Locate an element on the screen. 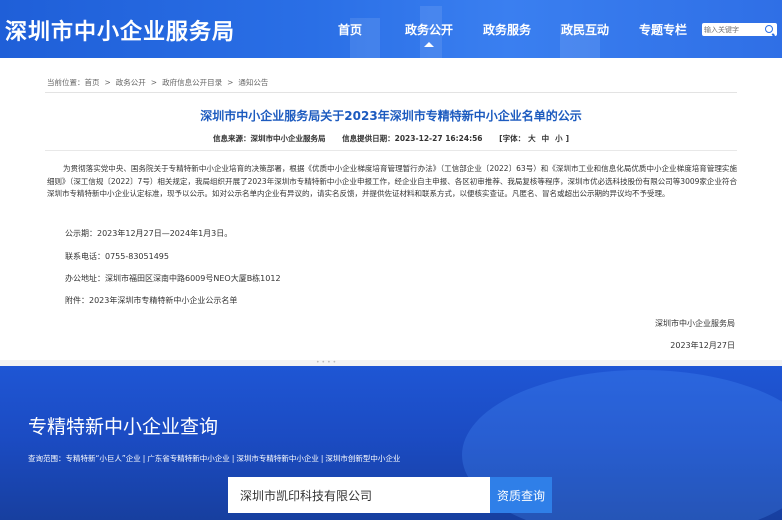 The image size is (782, 520). font-size-large: 大 is located at coordinates (532, 138).